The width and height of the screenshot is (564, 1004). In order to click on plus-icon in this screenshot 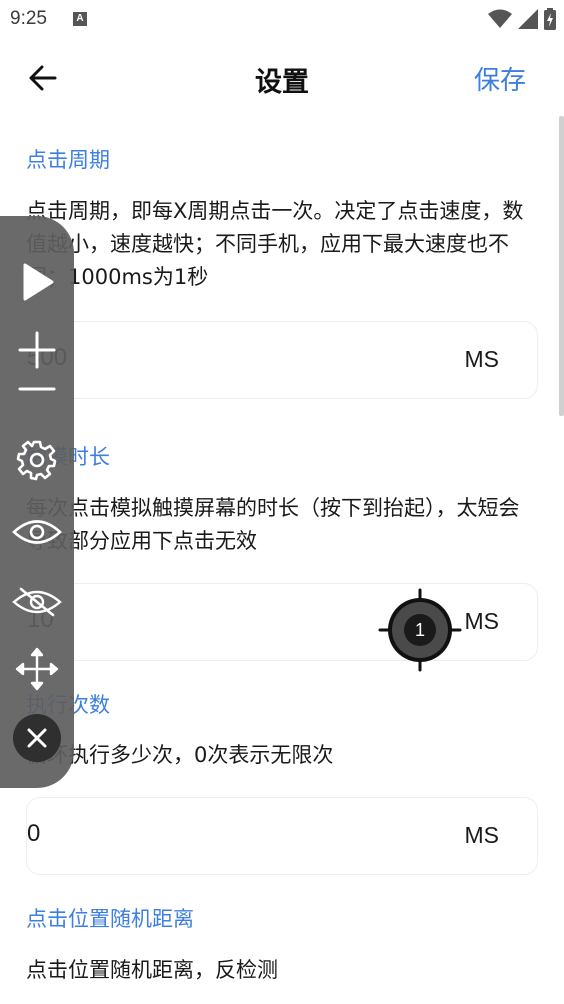, I will do `click(37, 350)`.